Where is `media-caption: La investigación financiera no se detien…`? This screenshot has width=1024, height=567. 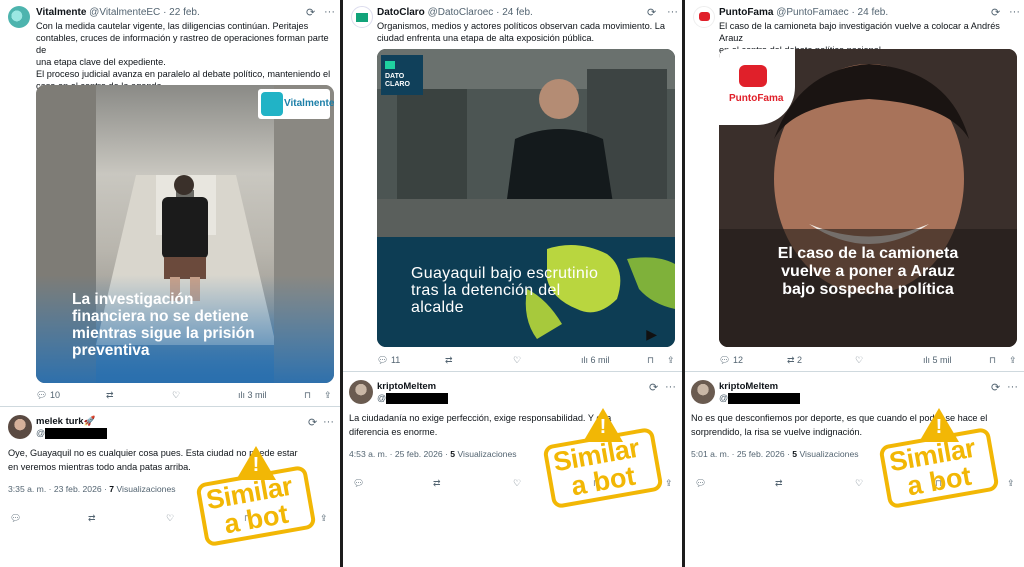 media-caption: La investigación financiera no se detien… is located at coordinates (163, 325).